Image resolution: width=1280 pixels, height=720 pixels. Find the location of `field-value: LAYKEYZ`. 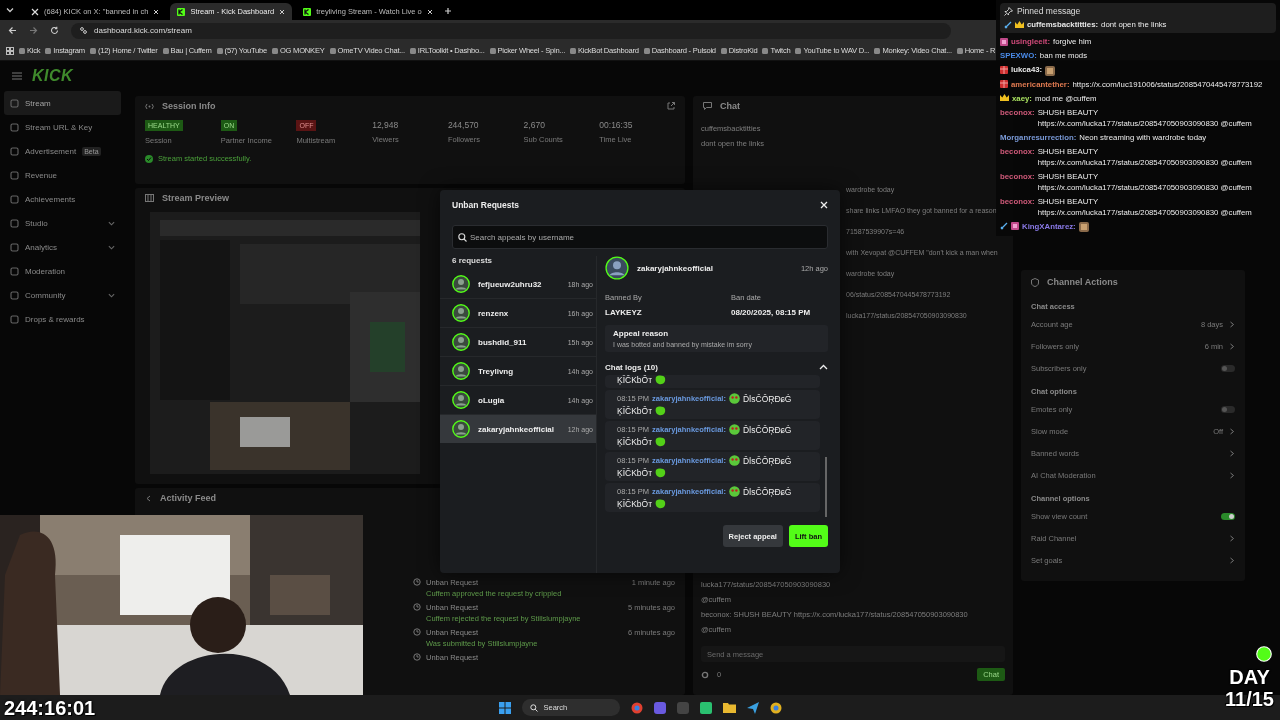

field-value: LAYKEYZ is located at coordinates (624, 312).